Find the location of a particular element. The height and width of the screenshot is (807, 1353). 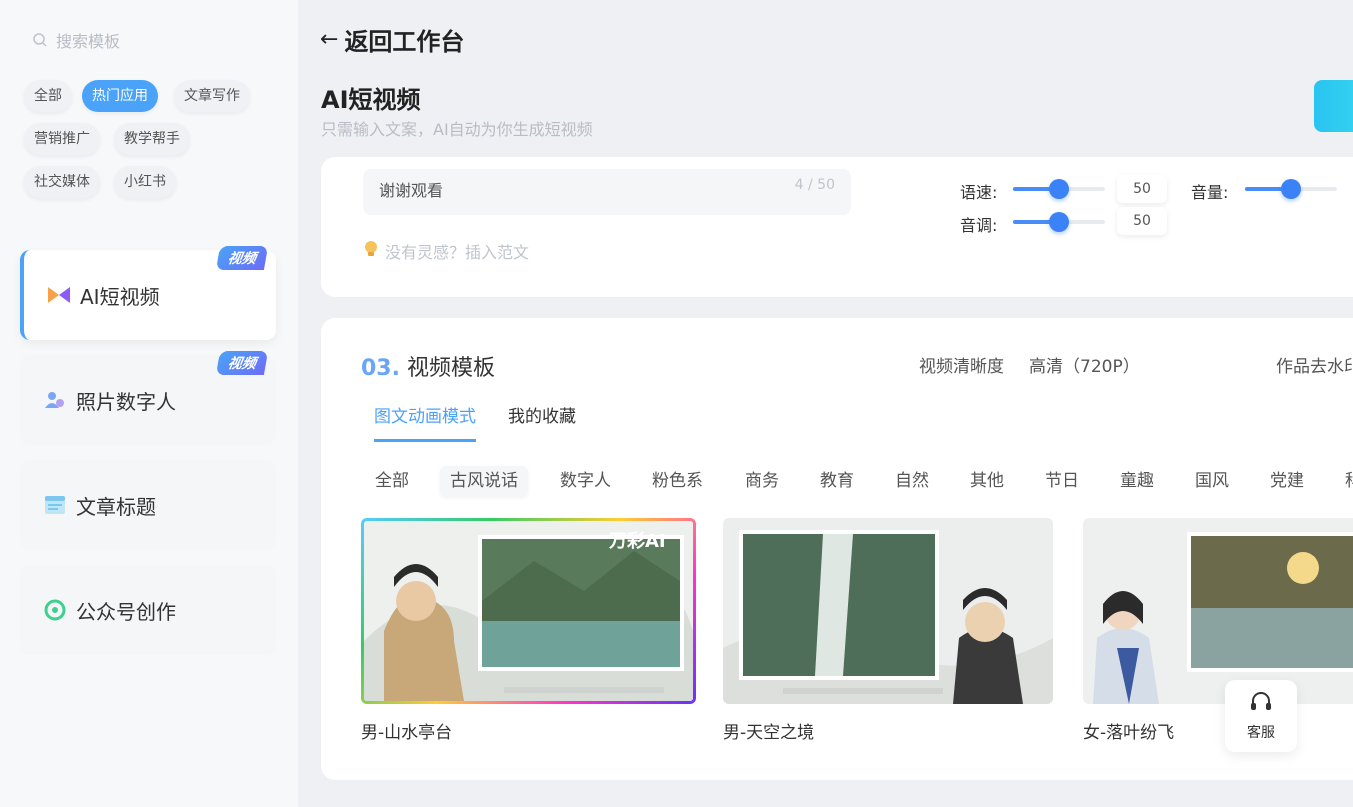

quality-select: 高清（720P） is located at coordinates (1084, 364).